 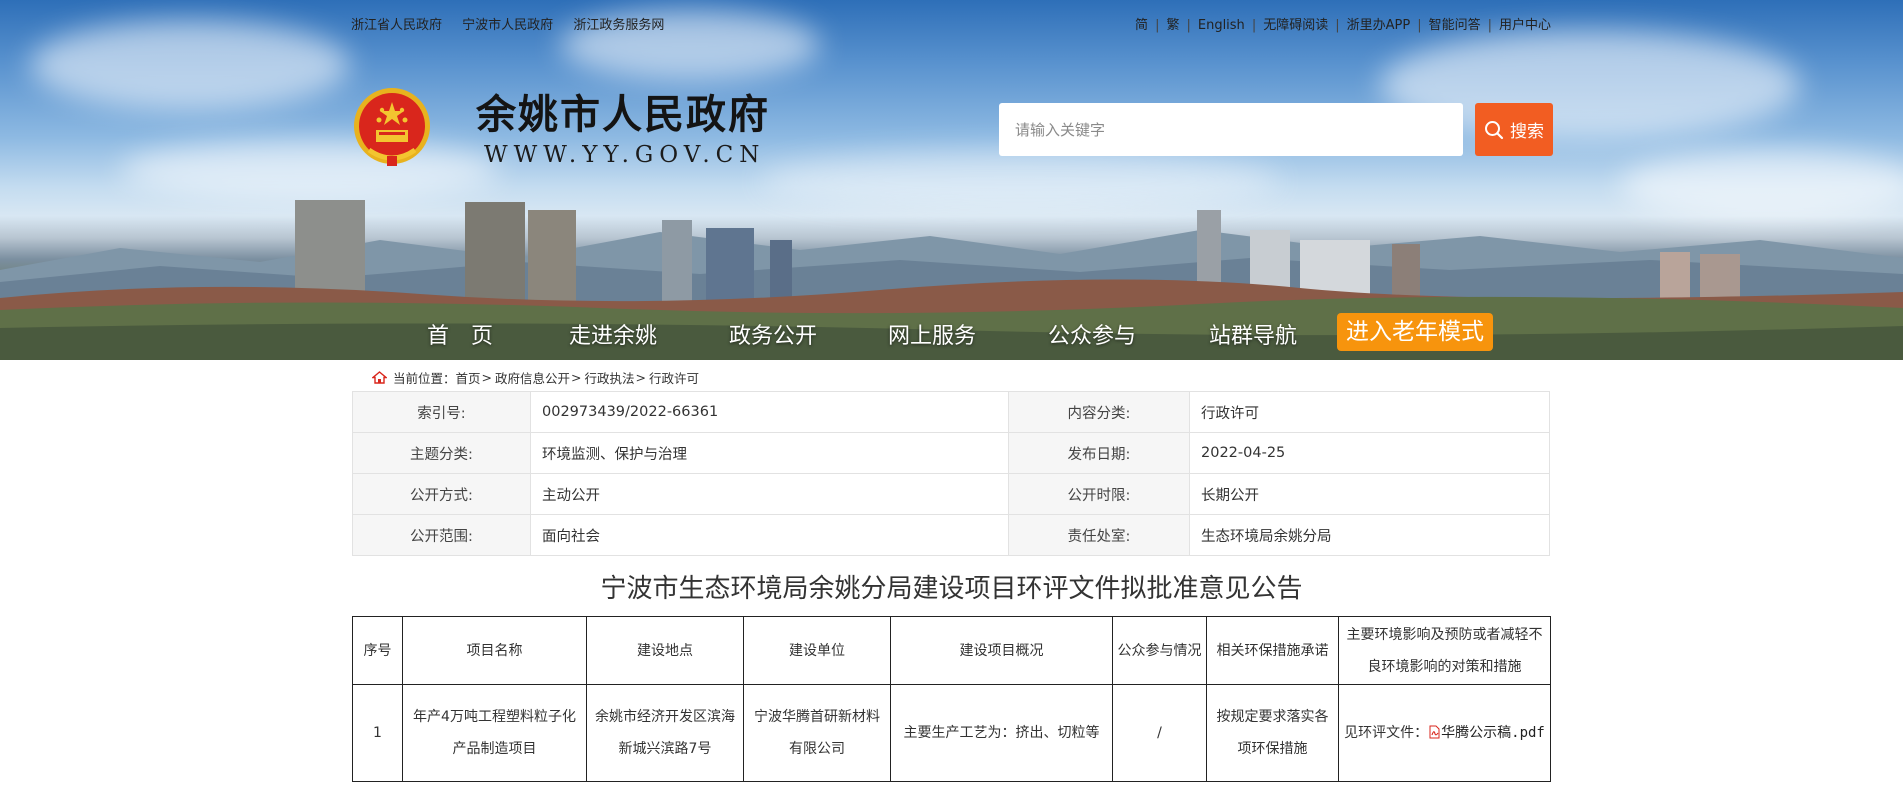 I want to click on top-links-left: 浙江省人民政府 宁波市人民政府 浙江政务服务网, so click(x=515, y=23).